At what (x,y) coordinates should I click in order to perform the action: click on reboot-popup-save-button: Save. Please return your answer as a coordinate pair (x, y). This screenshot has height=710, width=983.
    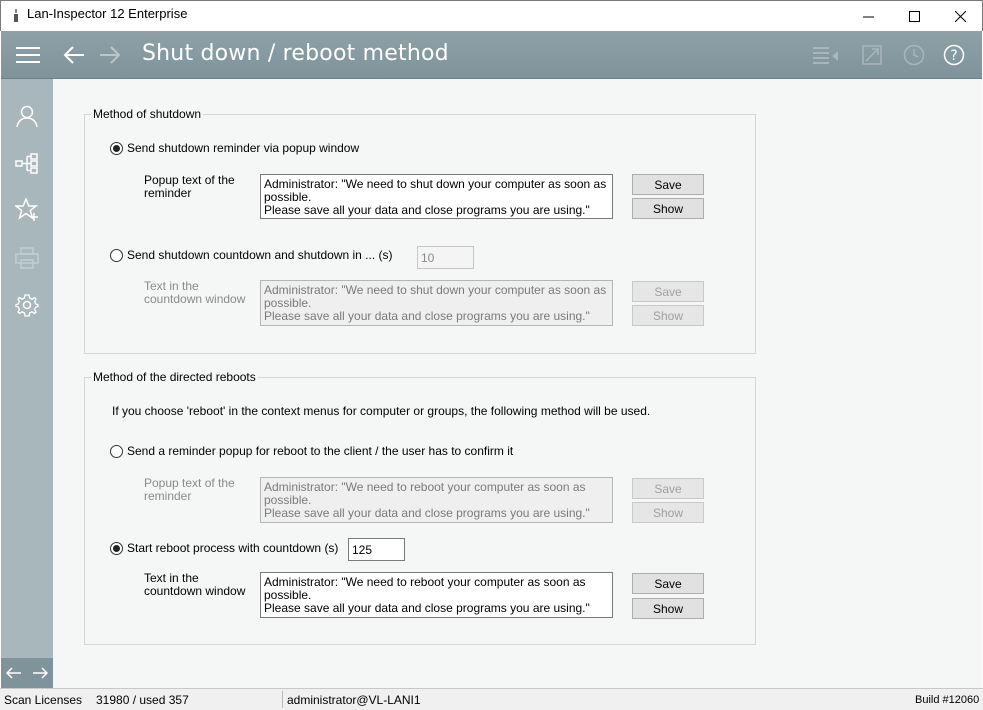
    Looking at the image, I should click on (668, 488).